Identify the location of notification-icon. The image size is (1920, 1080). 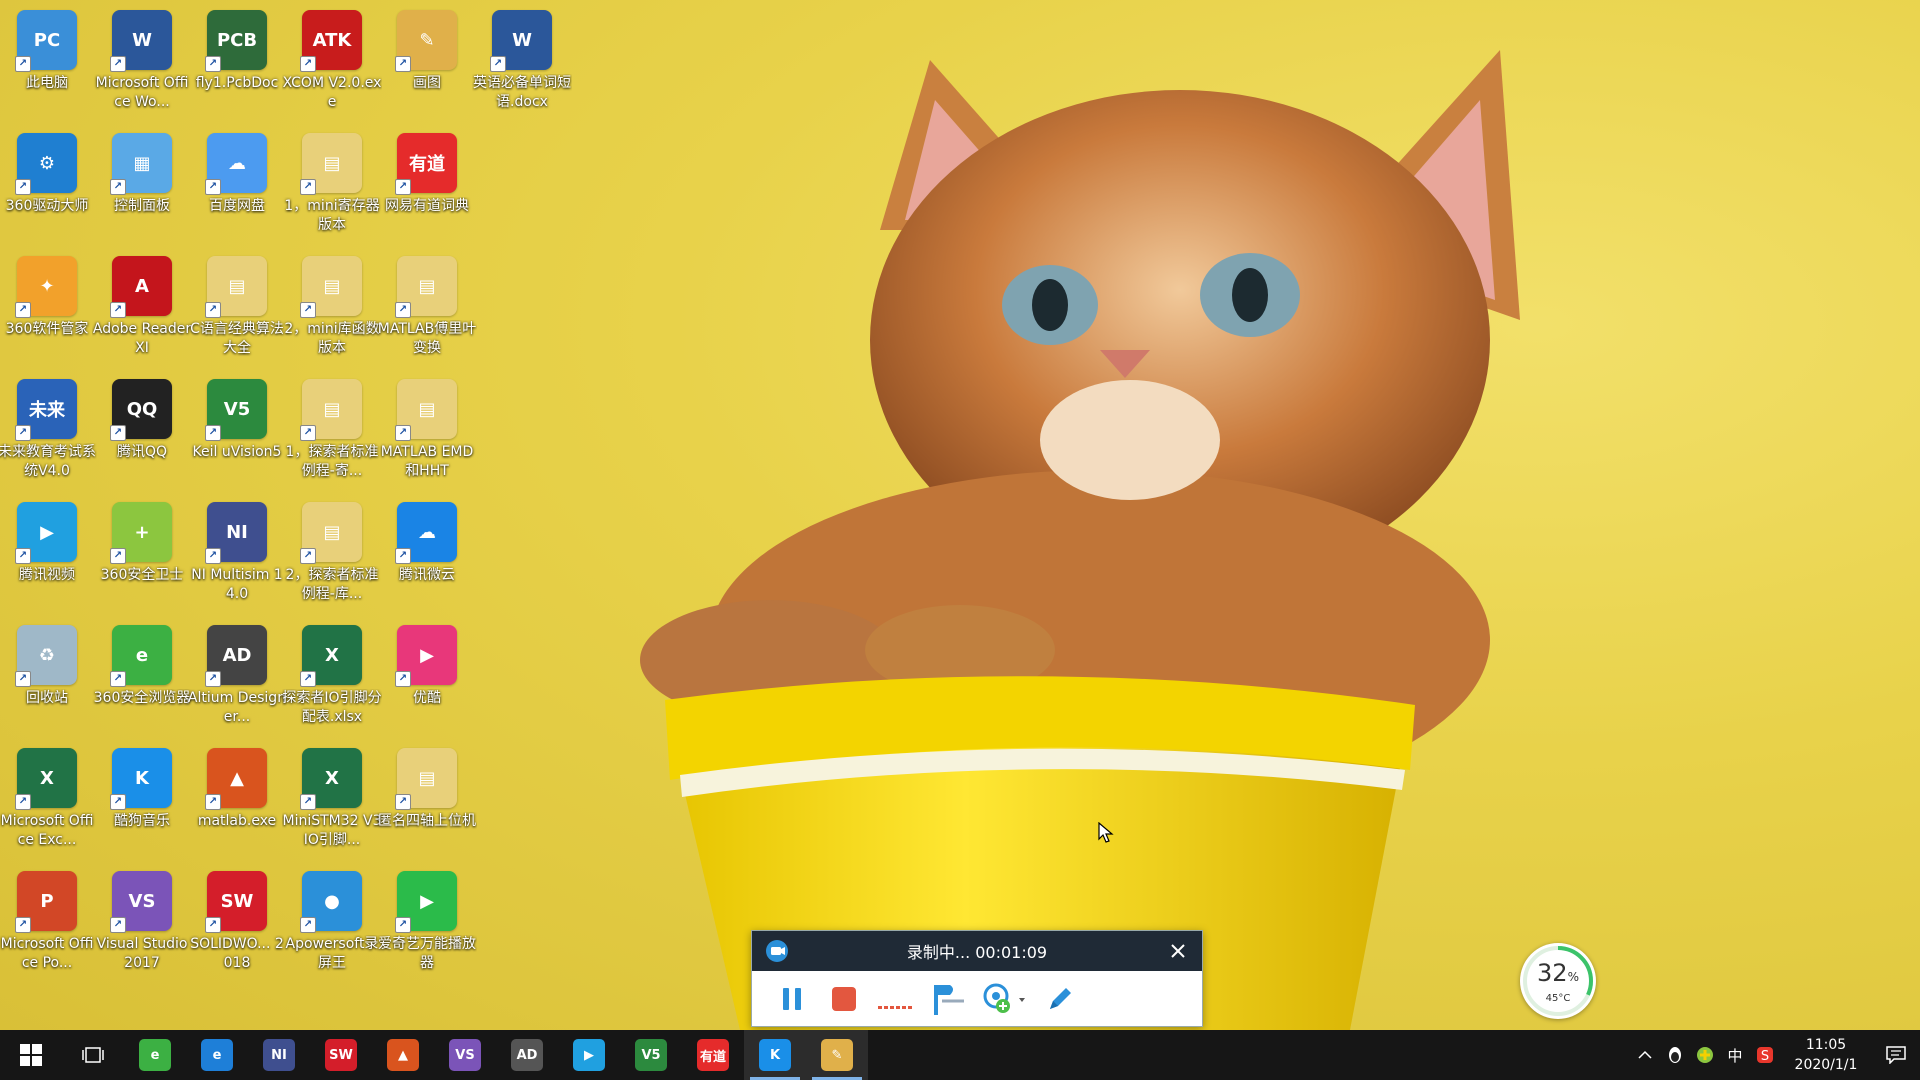
(1896, 1055).